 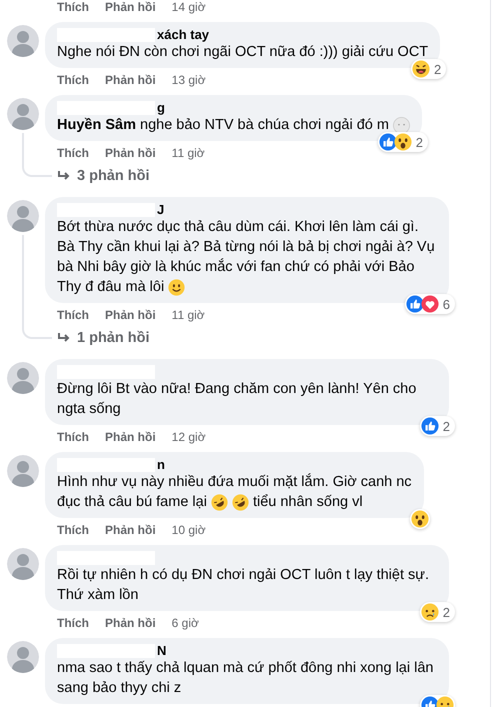 What do you see at coordinates (429, 612) in the screenshot?
I see `crying-face-icon` at bounding box center [429, 612].